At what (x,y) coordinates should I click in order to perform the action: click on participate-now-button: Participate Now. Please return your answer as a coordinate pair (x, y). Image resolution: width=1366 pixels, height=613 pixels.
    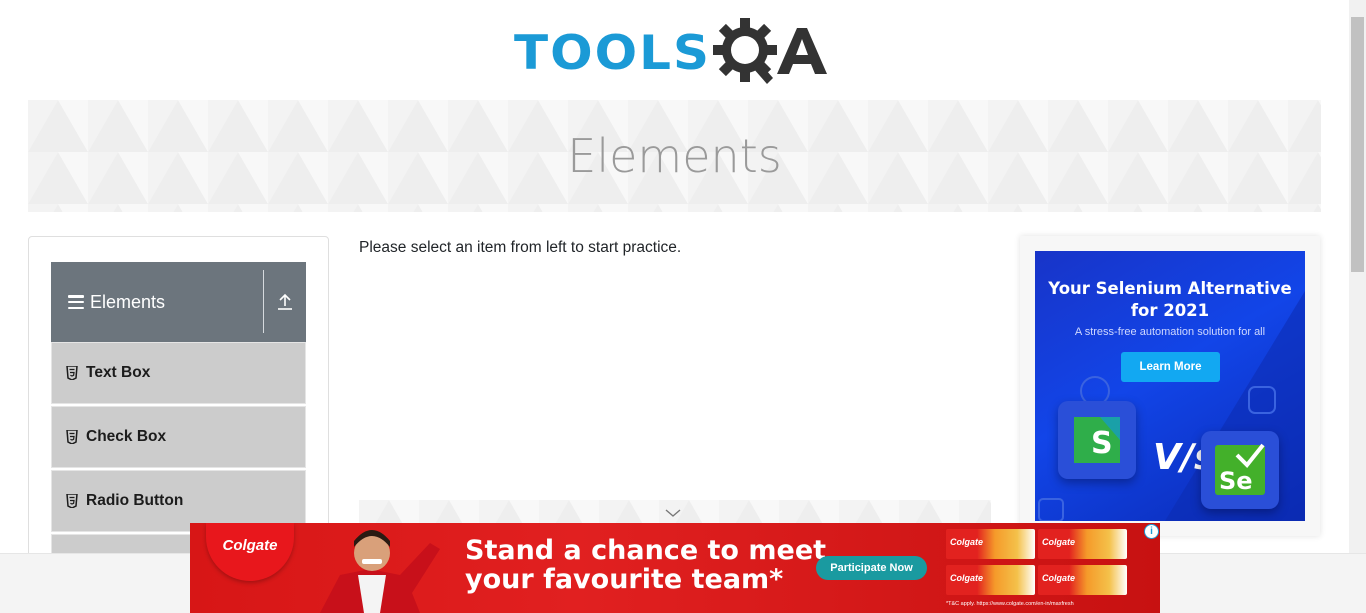
    Looking at the image, I should click on (871, 568).